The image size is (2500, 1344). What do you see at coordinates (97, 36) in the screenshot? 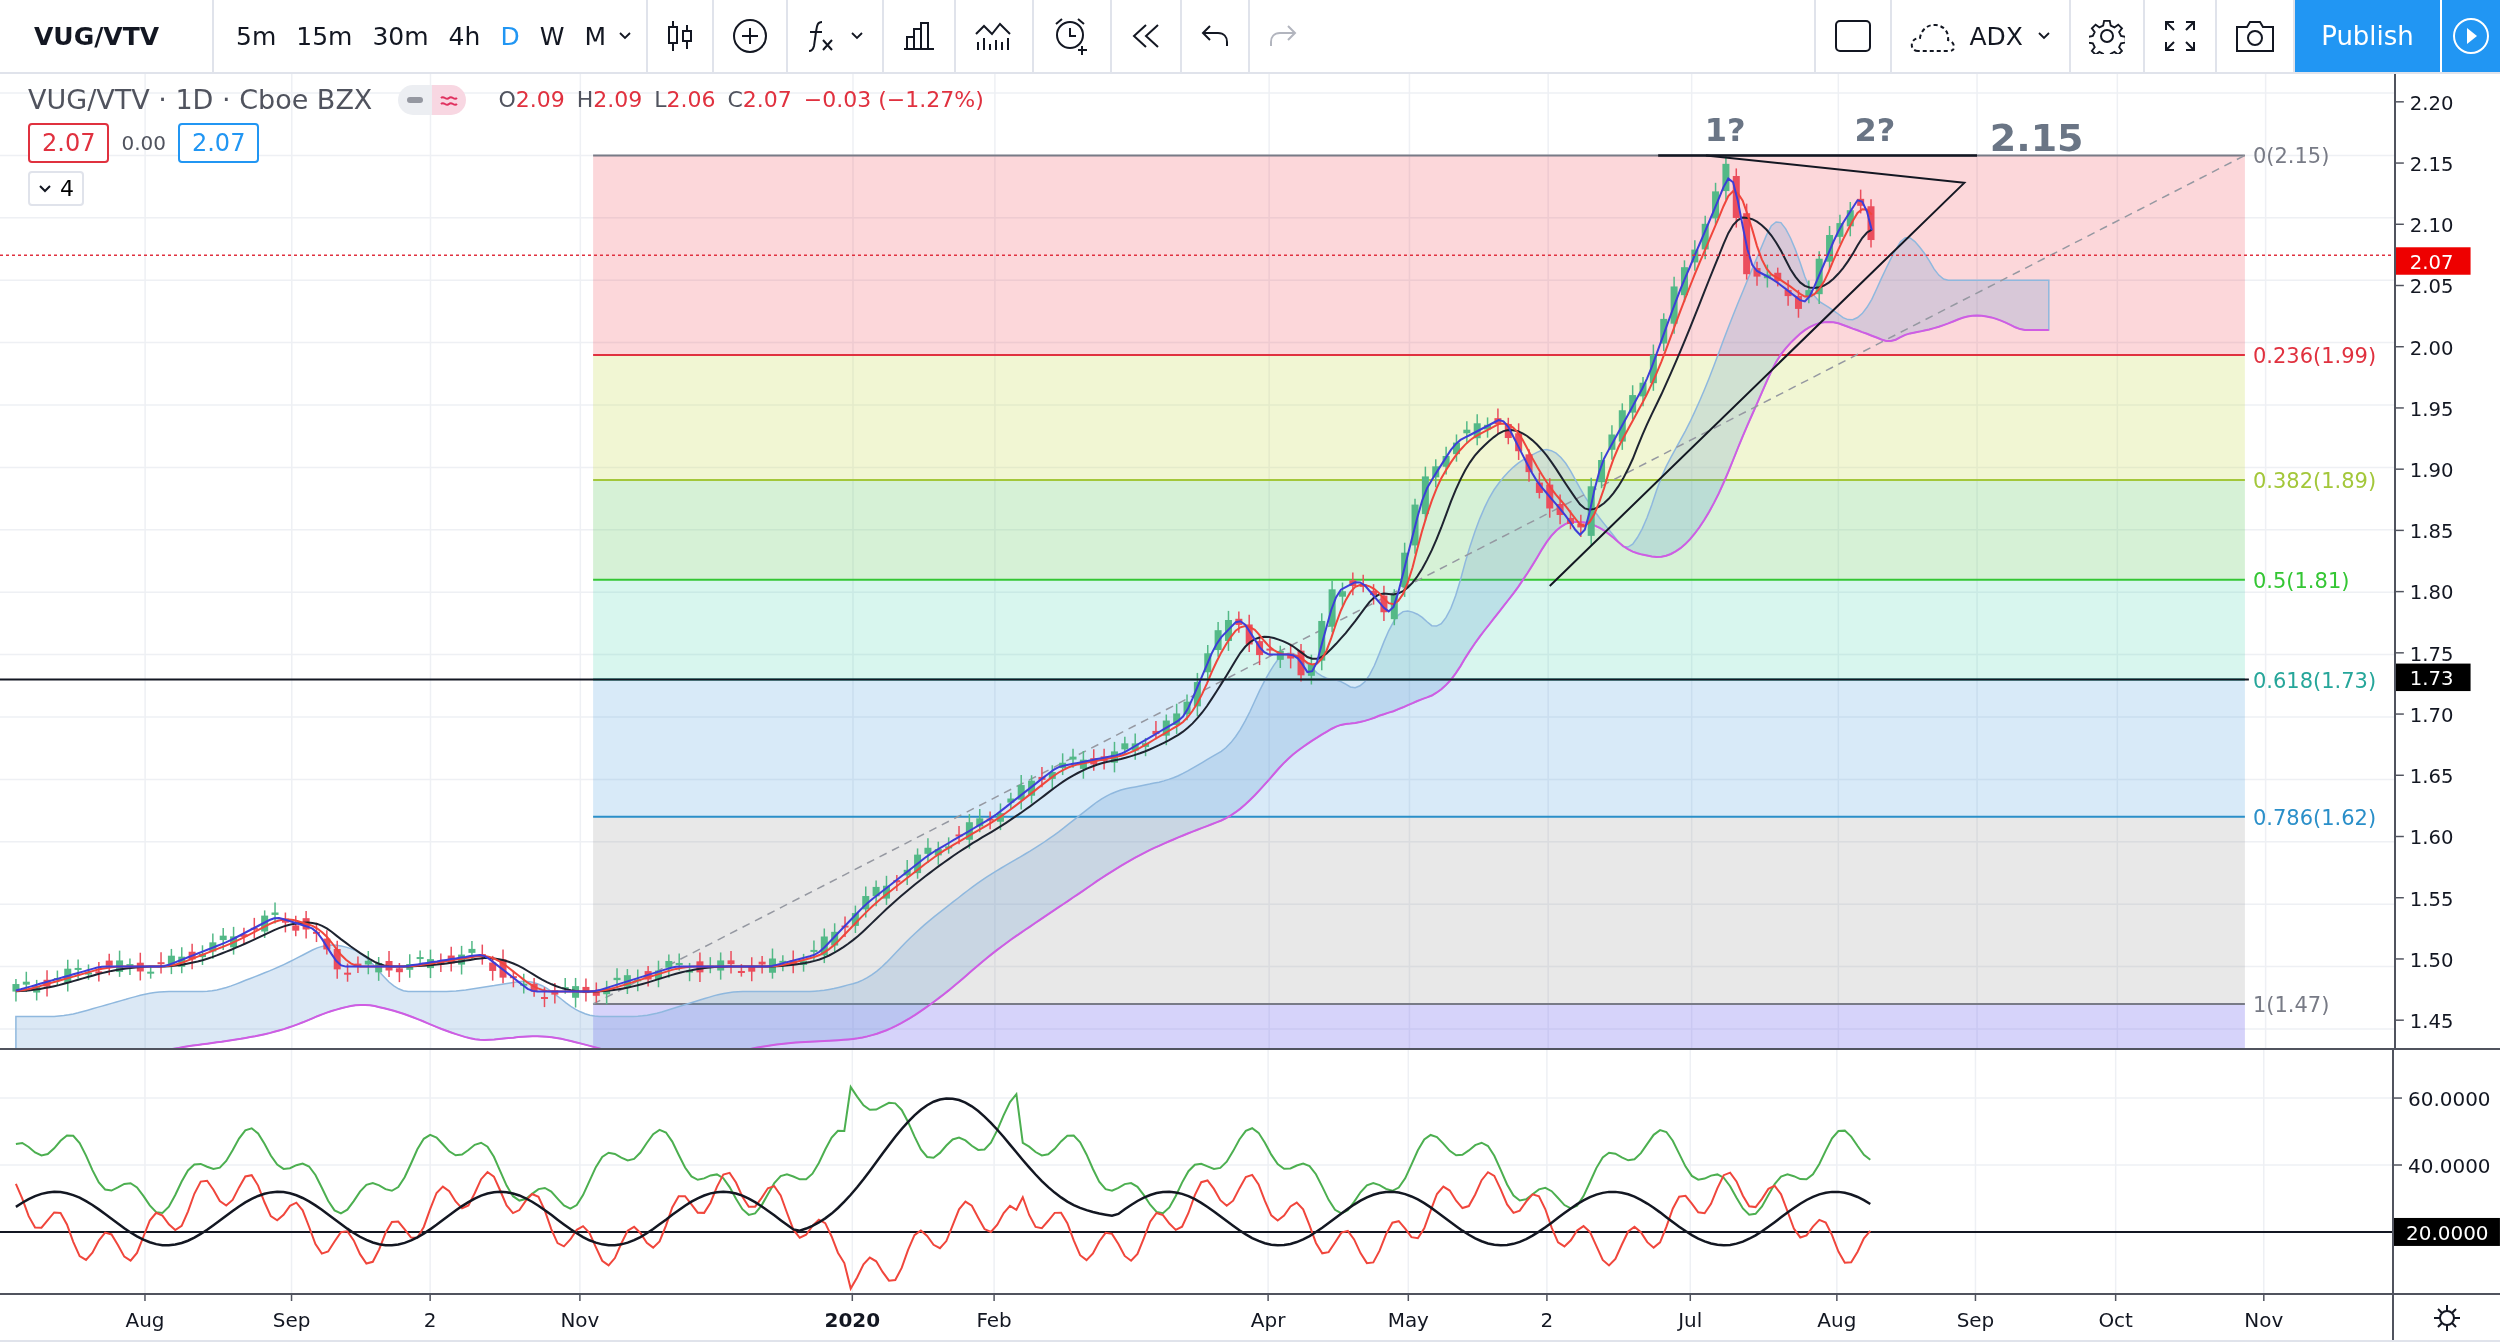
I see `symbol-name: VUG/VTV` at bounding box center [97, 36].